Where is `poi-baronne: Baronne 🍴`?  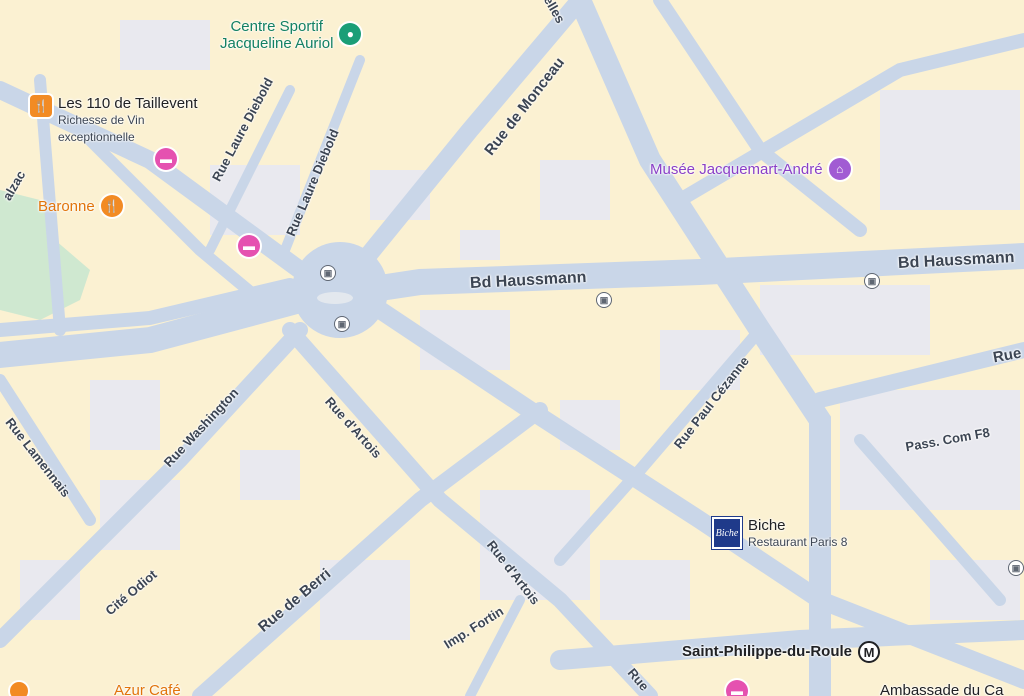
poi-baronne: Baronne 🍴 is located at coordinates (80, 206).